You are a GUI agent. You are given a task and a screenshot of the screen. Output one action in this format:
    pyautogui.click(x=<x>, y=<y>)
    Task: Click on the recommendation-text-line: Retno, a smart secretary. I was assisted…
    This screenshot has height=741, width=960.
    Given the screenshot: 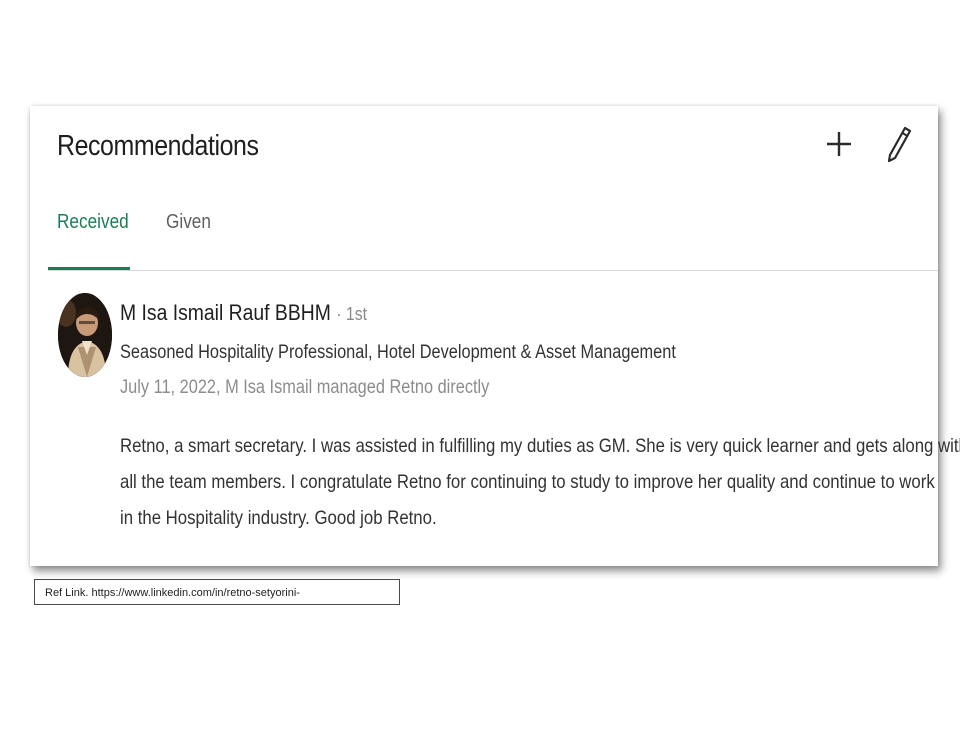 What is the action you would take?
    pyautogui.click(x=540, y=446)
    